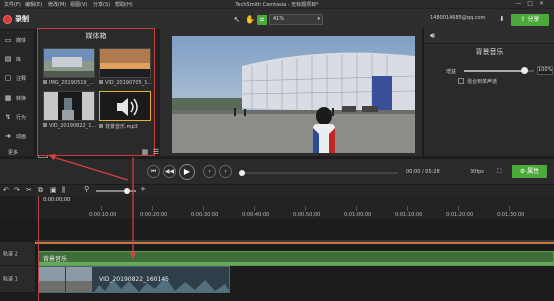 The image size is (554, 301). I want to click on tool-label: 行为, so click(21, 117).